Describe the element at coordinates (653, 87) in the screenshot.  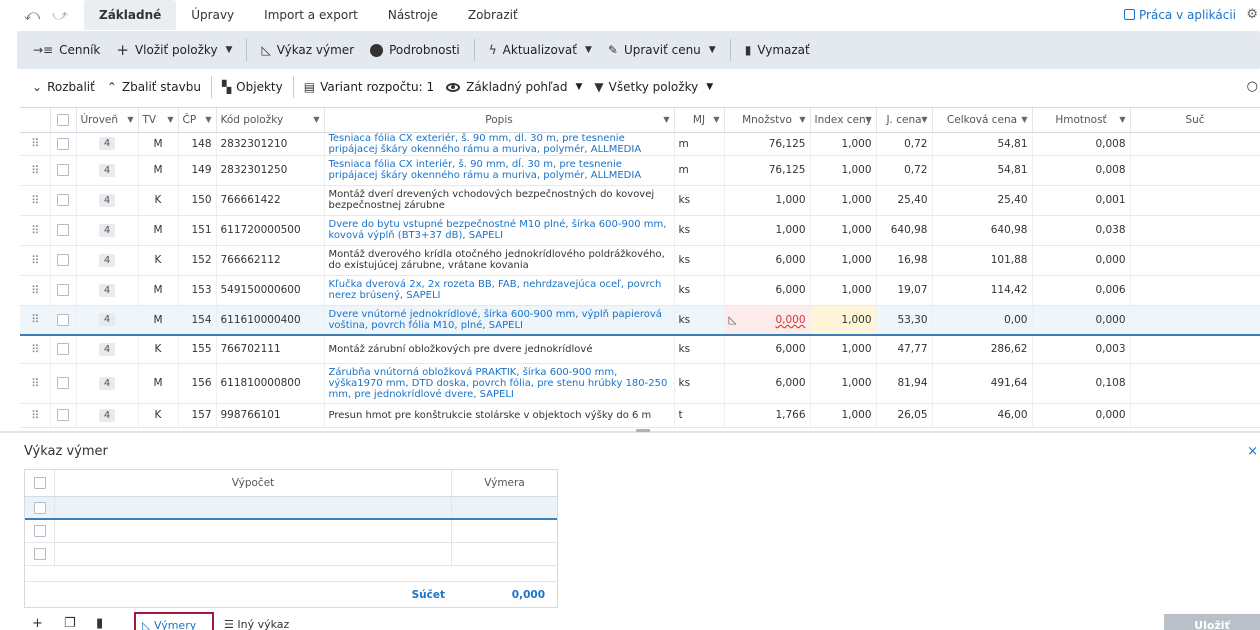
I see `filter-dropdown: ▼ Všetky položky ▼` at that location.